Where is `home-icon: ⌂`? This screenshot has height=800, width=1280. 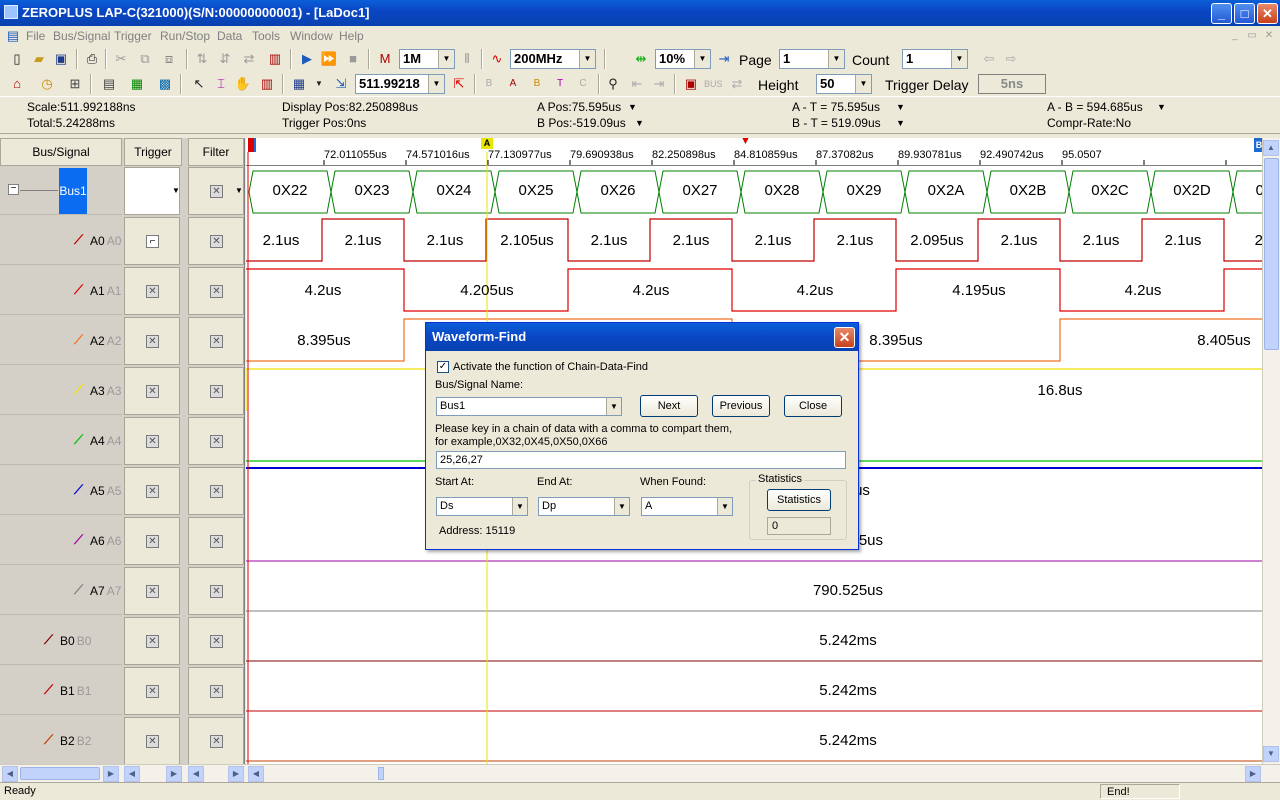 home-icon: ⌂ is located at coordinates (17, 84).